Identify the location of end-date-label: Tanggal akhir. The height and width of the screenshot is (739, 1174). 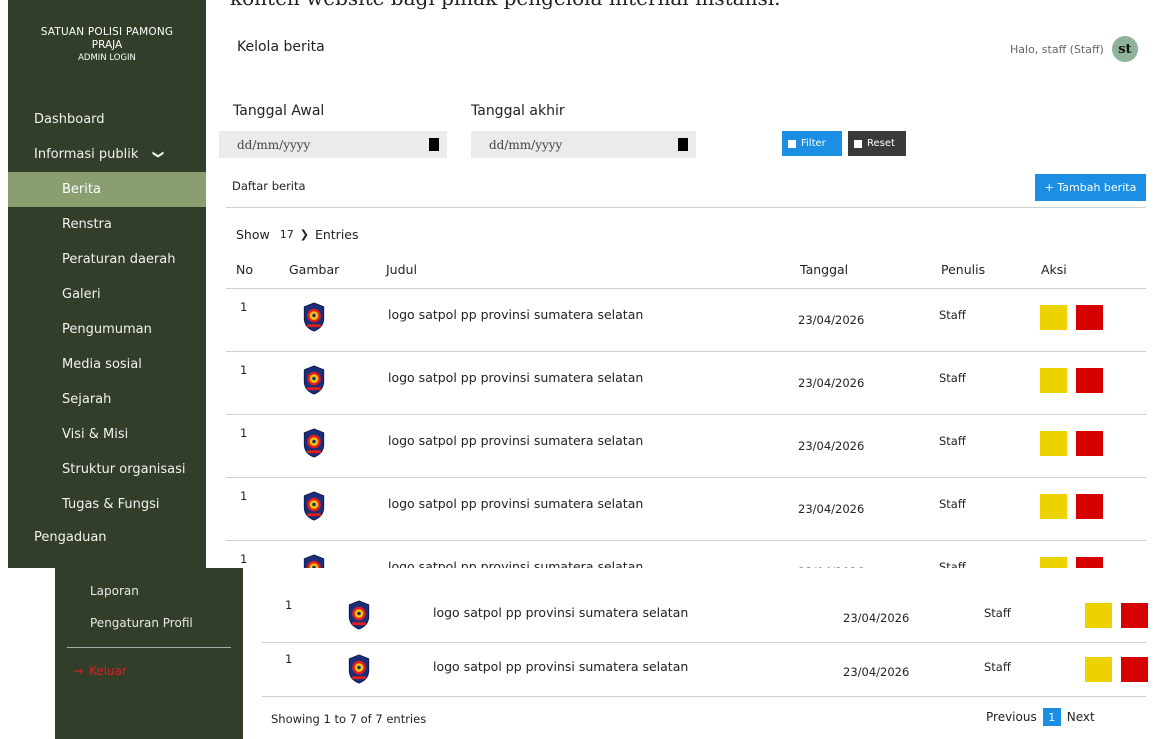
(518, 111).